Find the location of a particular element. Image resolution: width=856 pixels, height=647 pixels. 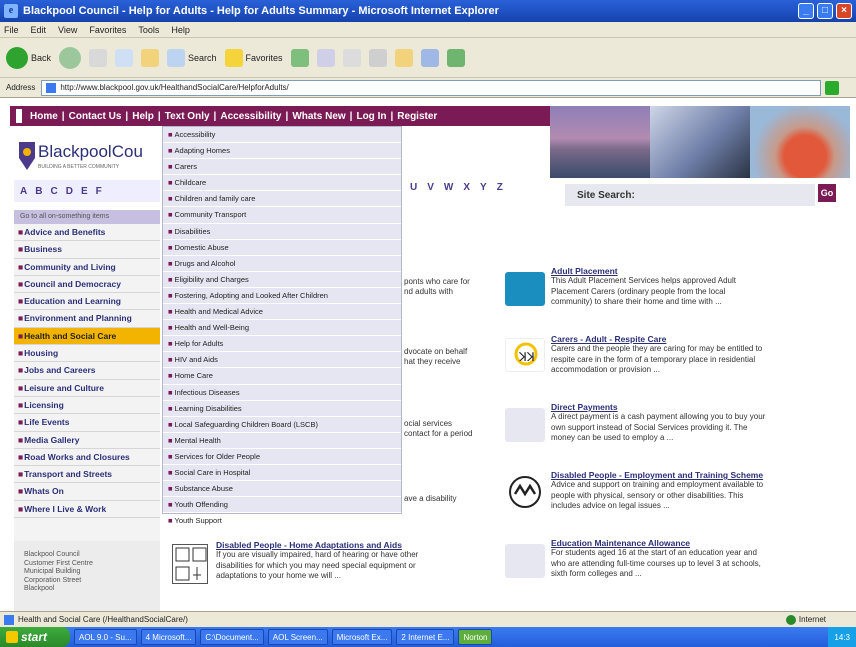

back-button: Back is located at coordinates (28, 57).